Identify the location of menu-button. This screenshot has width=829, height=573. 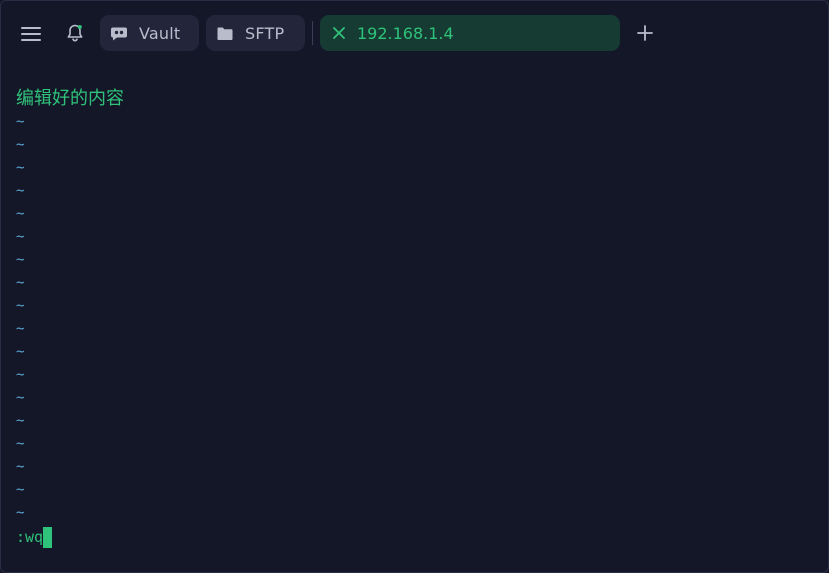
(31, 34).